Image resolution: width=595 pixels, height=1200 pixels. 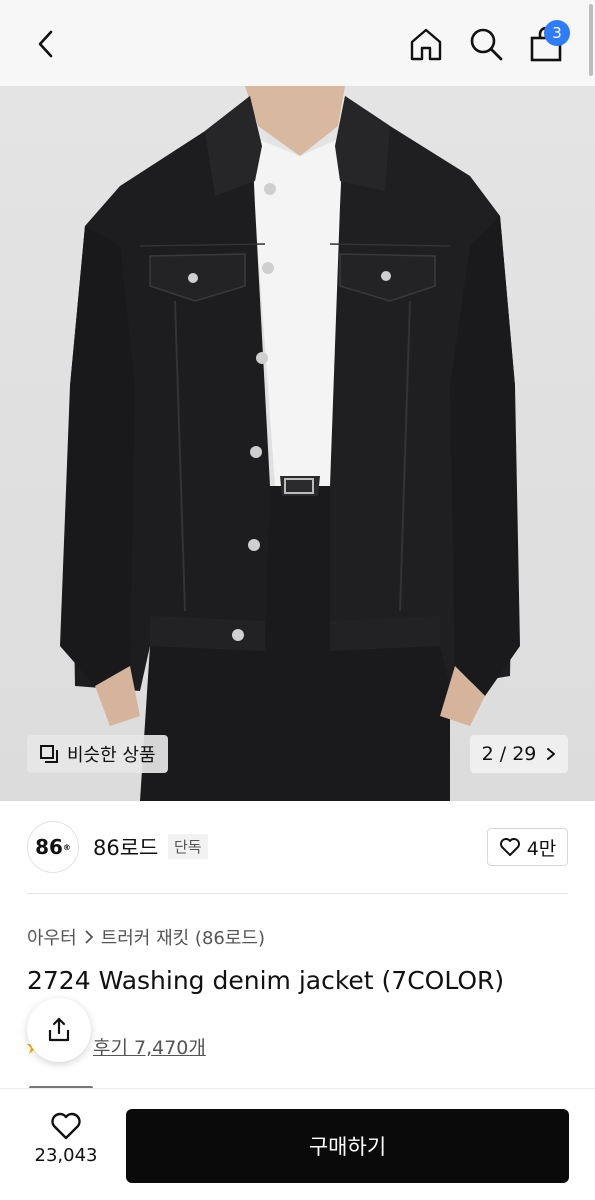 I want to click on cart-button: 3, so click(x=547, y=43).